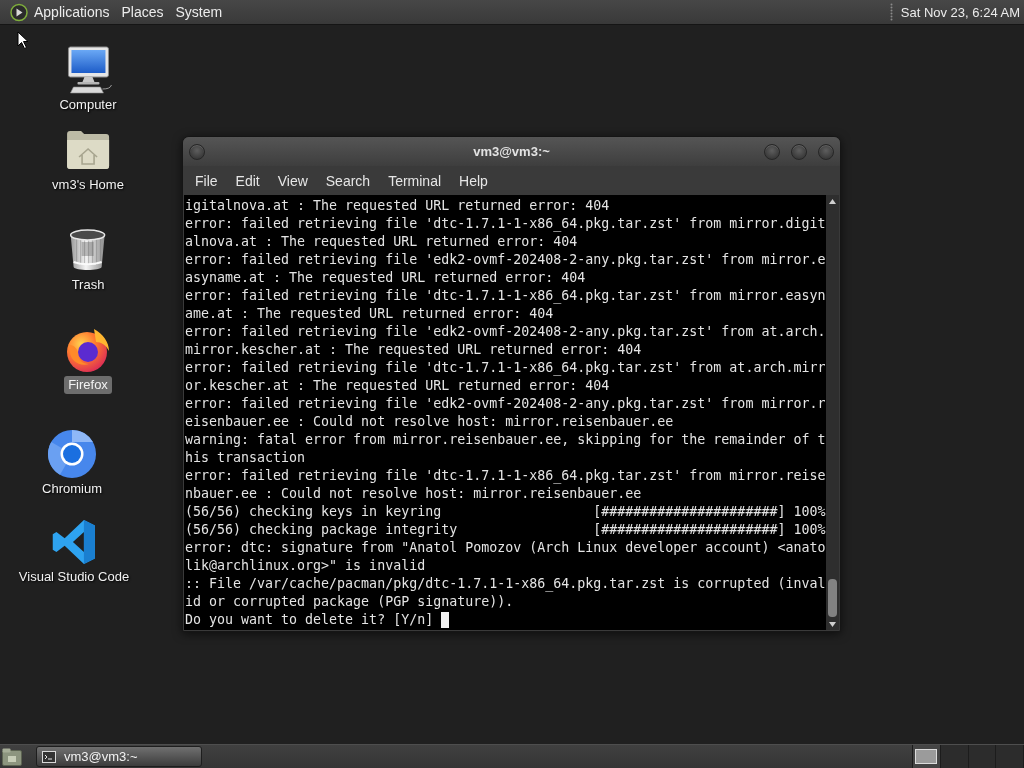  I want to click on terminal-line: igitalnova.at : The requested URL returned error: 404, so click(397, 206).